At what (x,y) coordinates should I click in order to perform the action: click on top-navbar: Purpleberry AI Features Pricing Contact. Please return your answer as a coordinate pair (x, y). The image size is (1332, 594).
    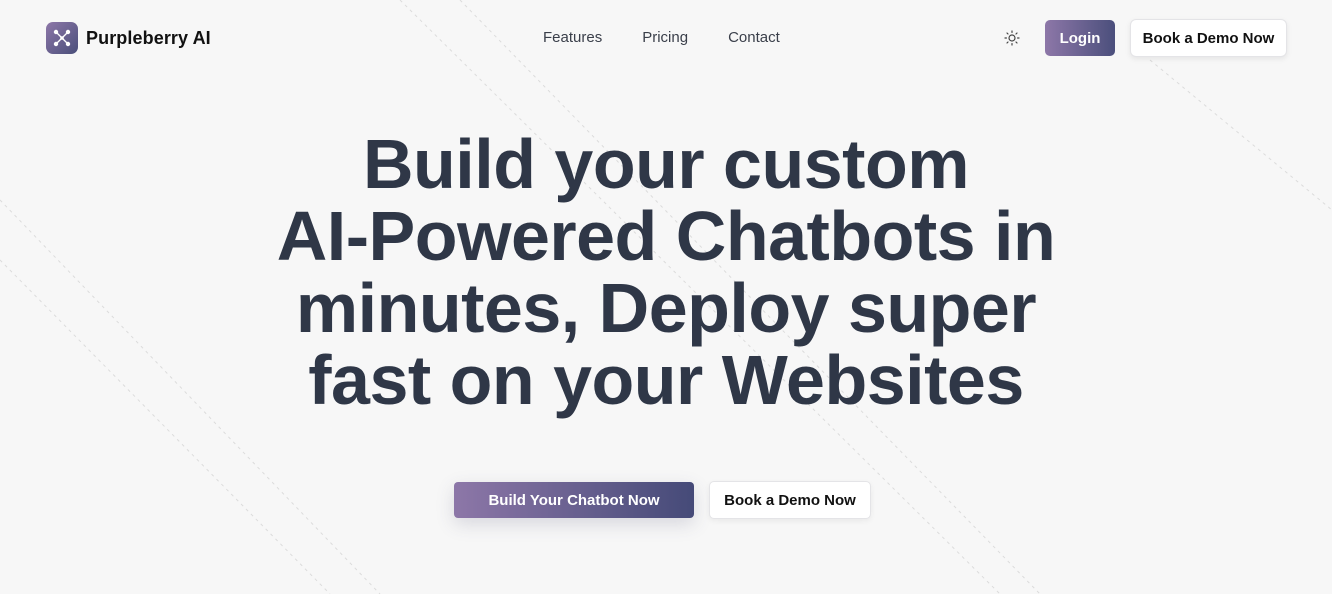
    Looking at the image, I should click on (666, 38).